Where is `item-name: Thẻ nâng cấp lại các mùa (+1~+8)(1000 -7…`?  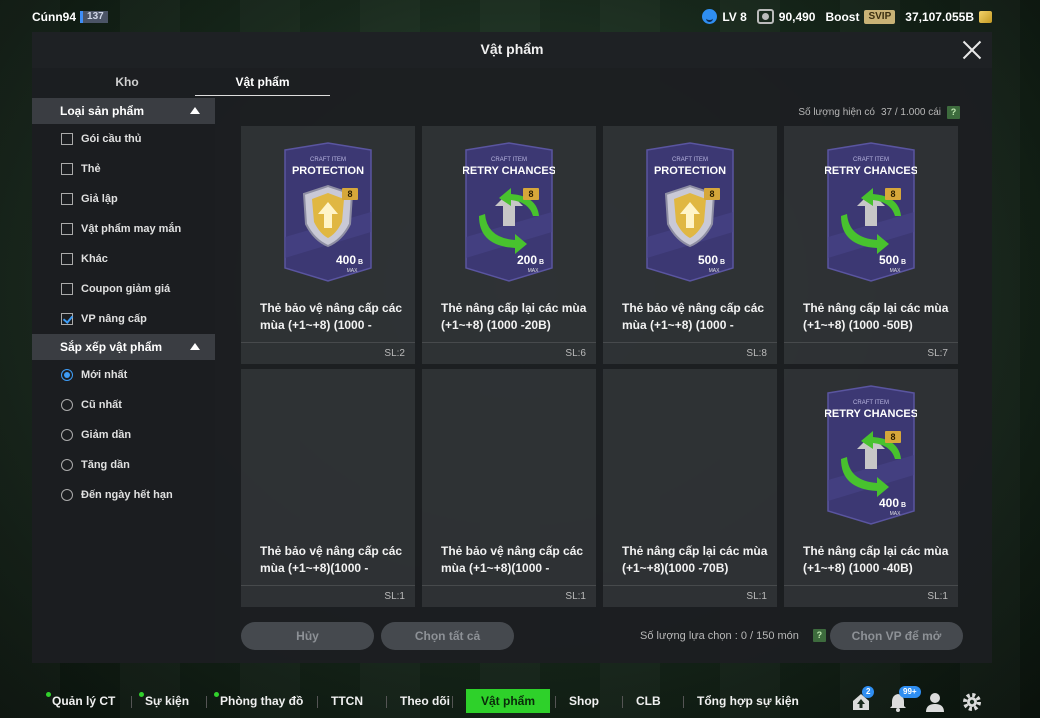 item-name: Thẻ nâng cấp lại các mùa (+1~+8)(1000 -7… is located at coordinates (695, 559).